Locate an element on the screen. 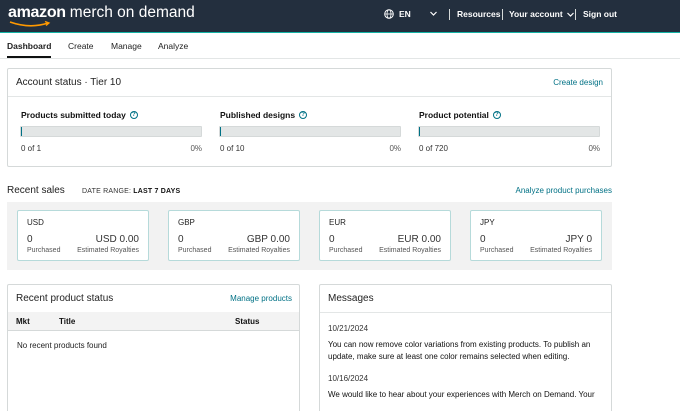 This screenshot has height=411, width=680. your-account-menu: Your account is located at coordinates (542, 14).